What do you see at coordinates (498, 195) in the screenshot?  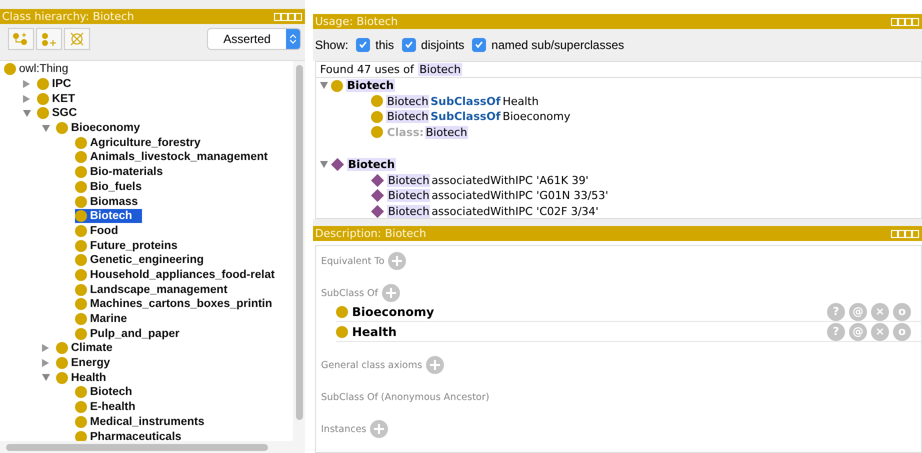 I see `usage-axiom: Biotech associatedWithIPC 'G01N 33/53'` at bounding box center [498, 195].